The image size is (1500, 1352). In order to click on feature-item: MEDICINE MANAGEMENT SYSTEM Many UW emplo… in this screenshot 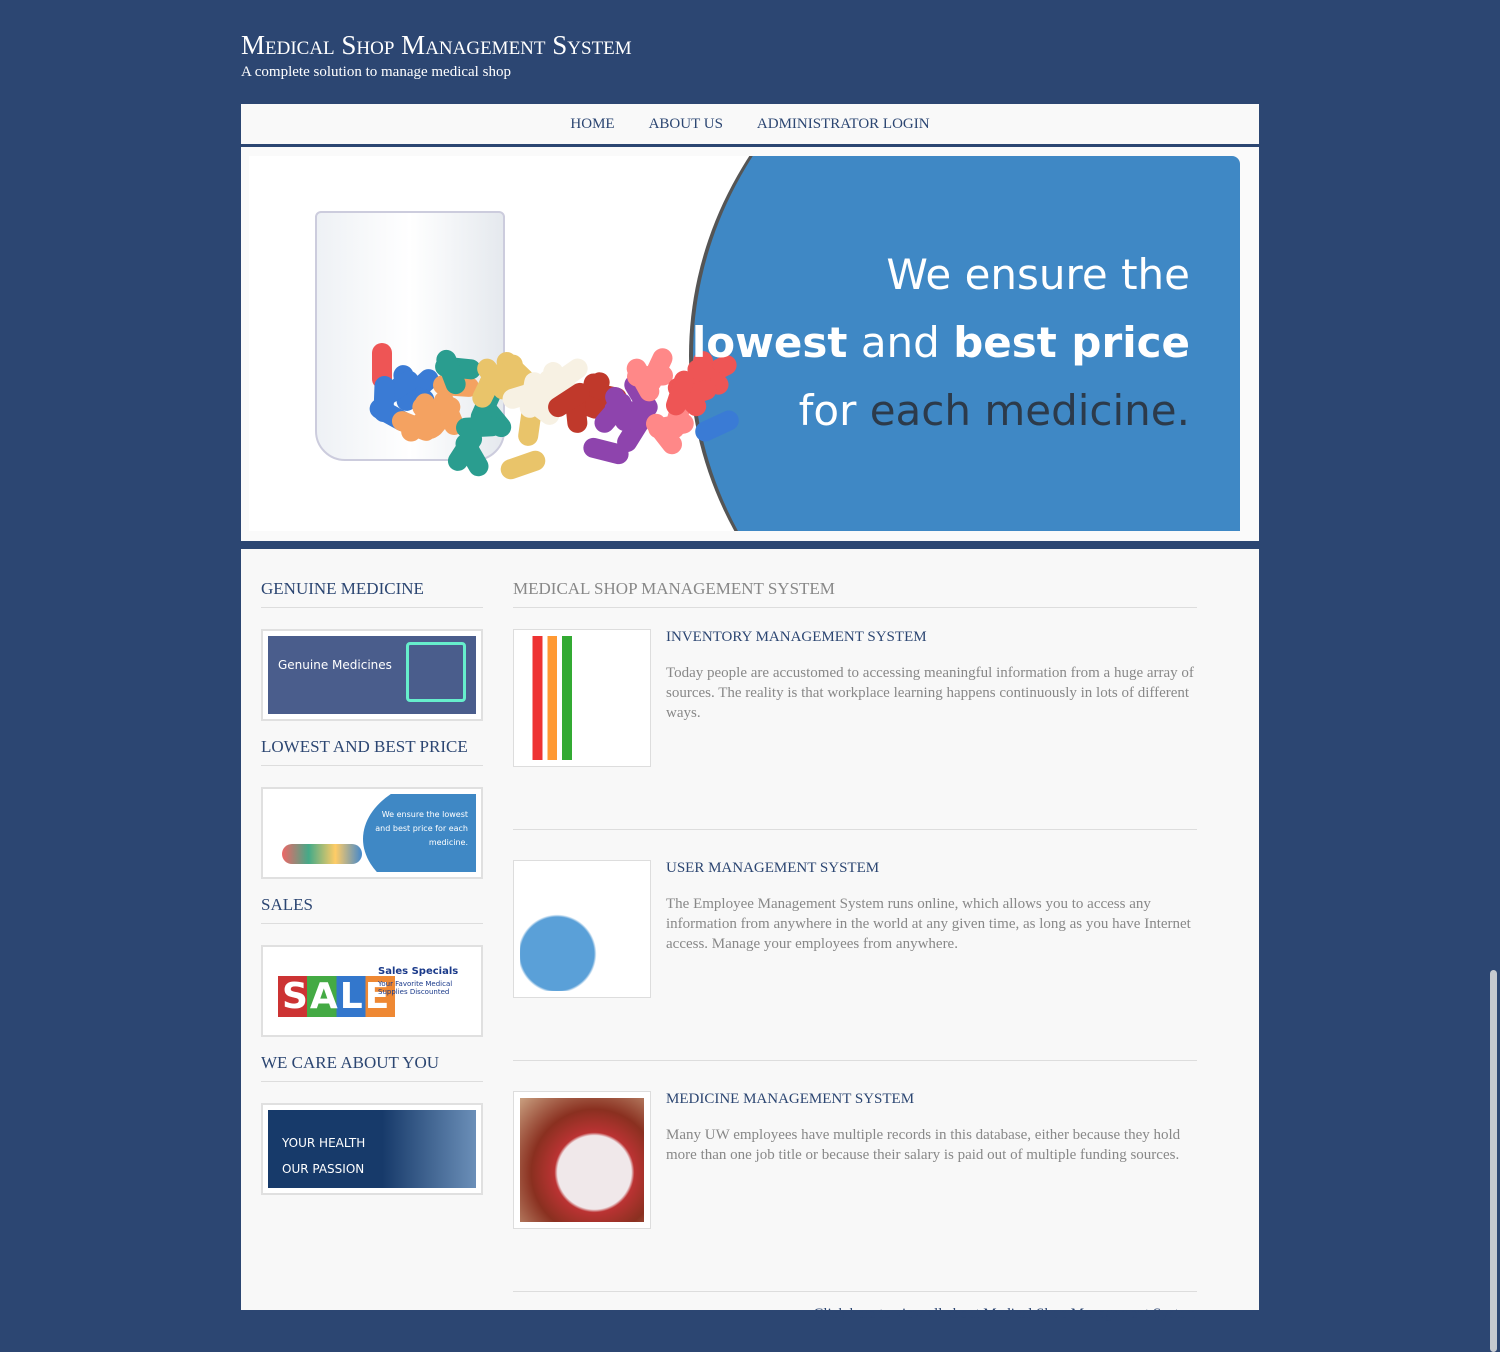, I will do `click(855, 1191)`.